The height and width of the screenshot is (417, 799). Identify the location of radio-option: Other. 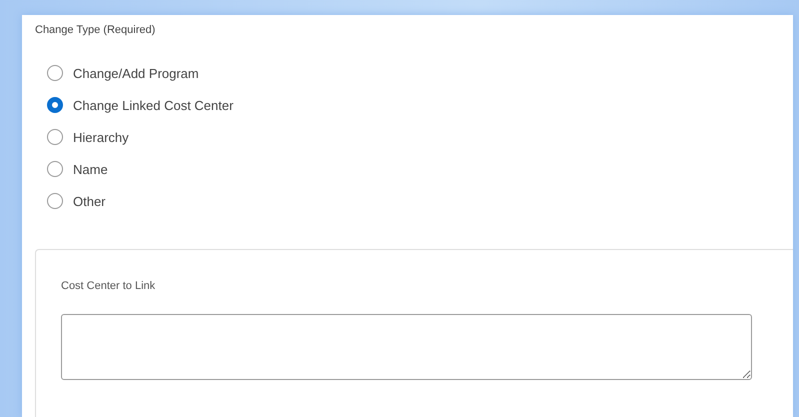
(420, 201).